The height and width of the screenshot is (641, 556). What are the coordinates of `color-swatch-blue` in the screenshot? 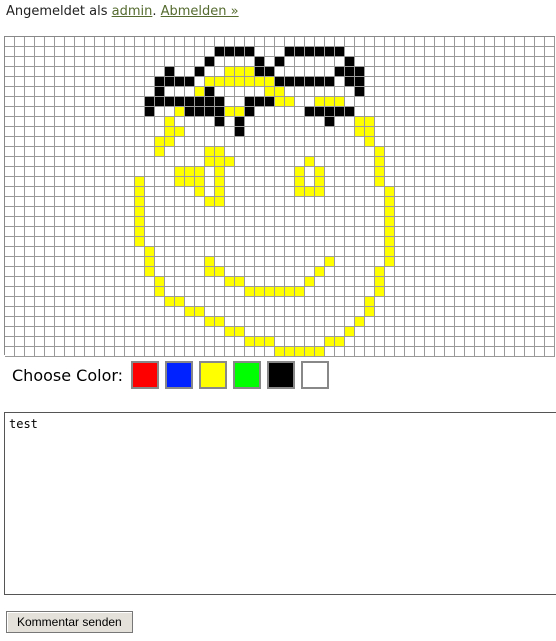 It's located at (179, 375).